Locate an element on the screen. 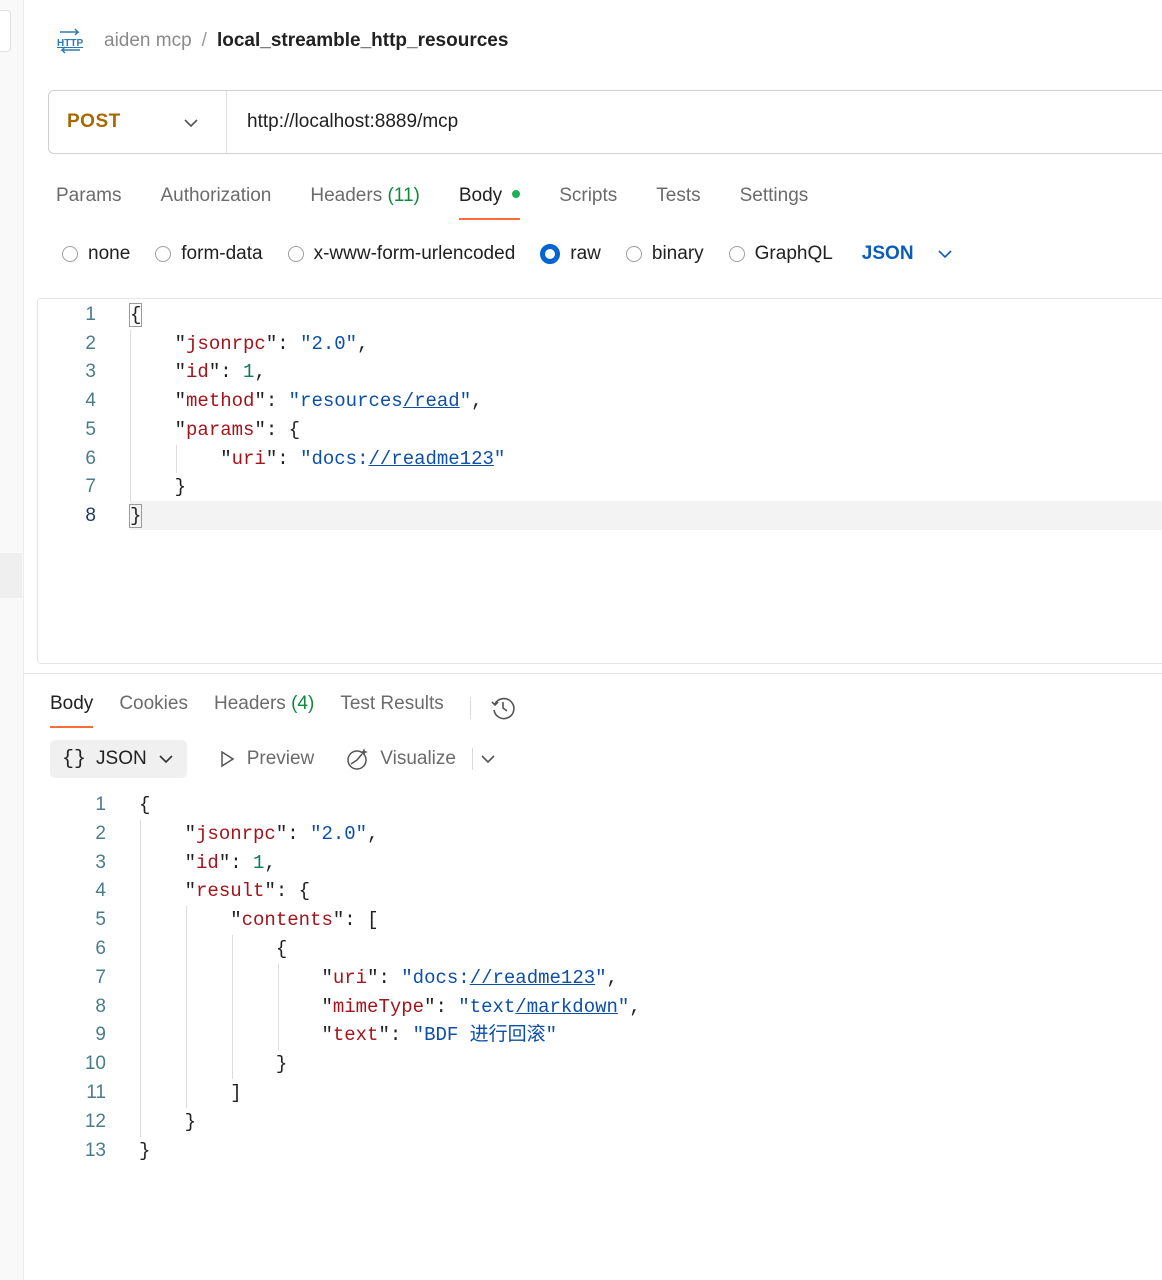 Image resolution: width=1162 pixels, height=1280 pixels. resp-tab-test-results: Test Results is located at coordinates (391, 708).